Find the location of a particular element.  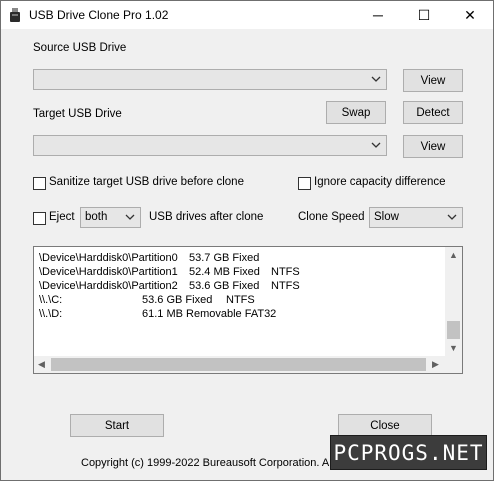

detect-button: Detect is located at coordinates (433, 112).